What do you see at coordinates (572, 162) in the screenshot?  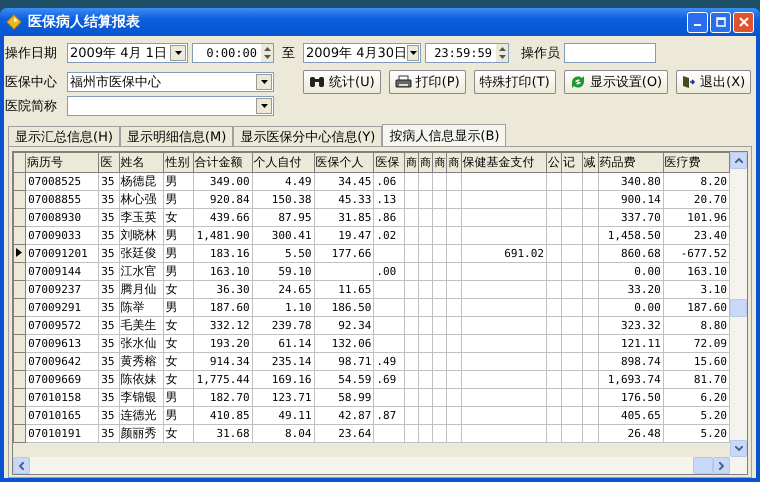 I see `column-header: 记` at bounding box center [572, 162].